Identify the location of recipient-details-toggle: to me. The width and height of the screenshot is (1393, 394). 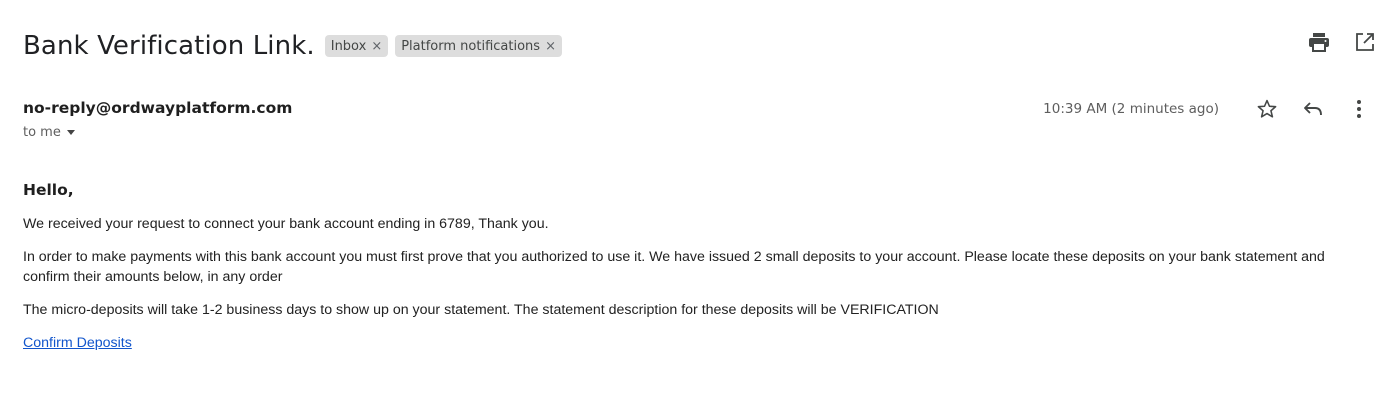
(49, 132).